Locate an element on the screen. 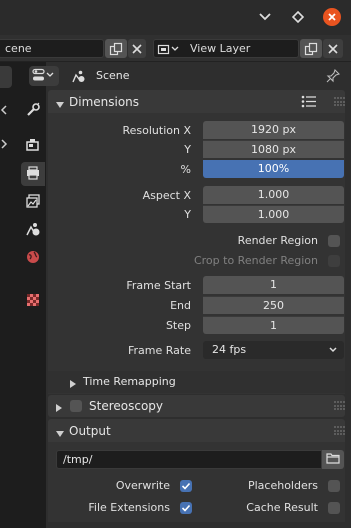 The image size is (351, 528). chevron-down-icon is located at coordinates (333, 352).